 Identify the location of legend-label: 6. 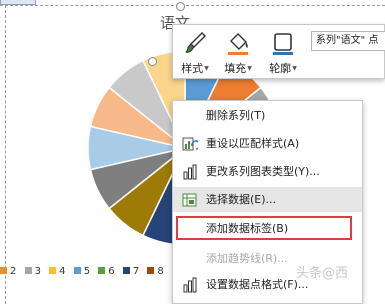
(111, 271).